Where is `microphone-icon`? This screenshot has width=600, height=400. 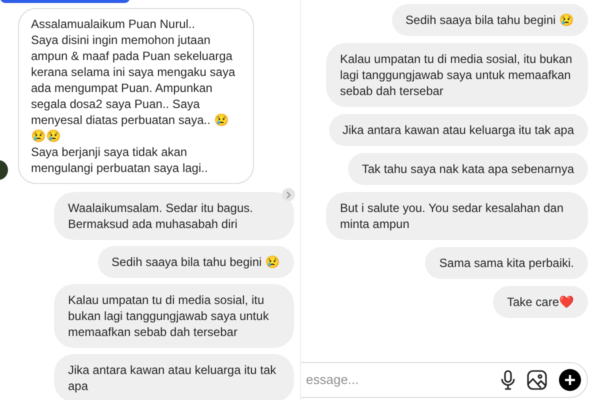
microphone-icon is located at coordinates (508, 380).